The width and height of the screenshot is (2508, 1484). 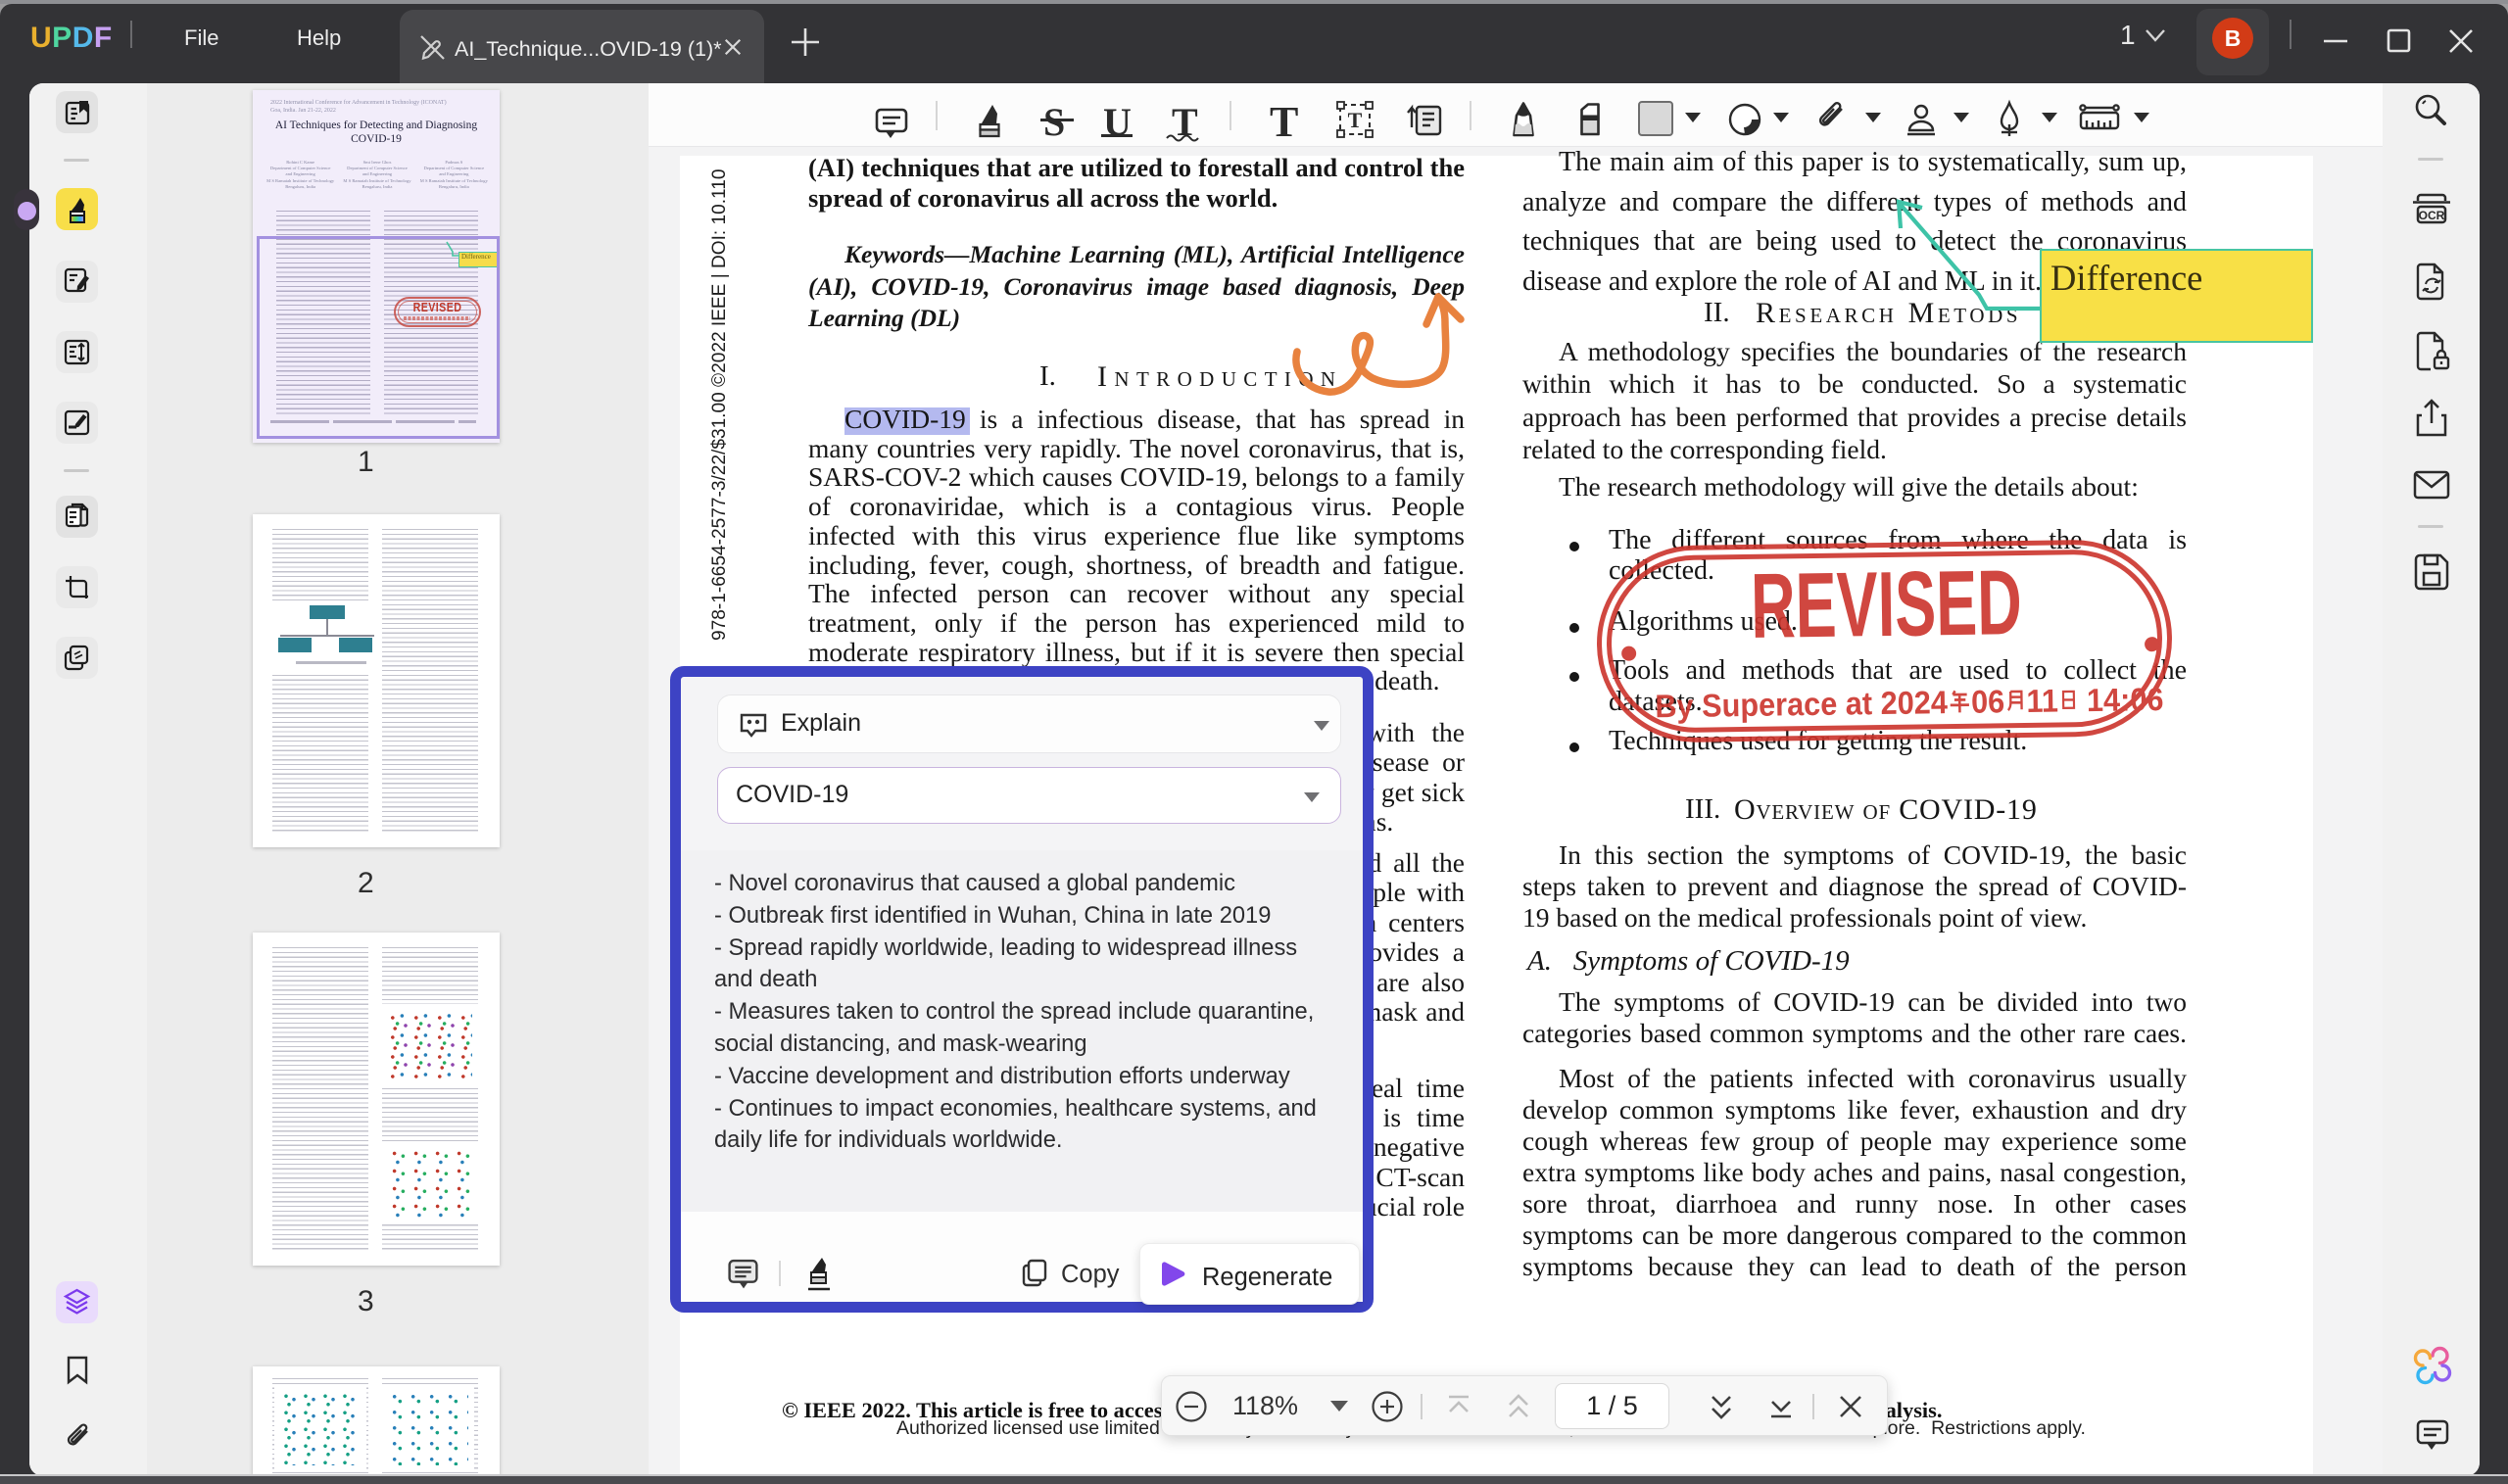 I want to click on svg-text: OCR, so click(x=2432, y=215).